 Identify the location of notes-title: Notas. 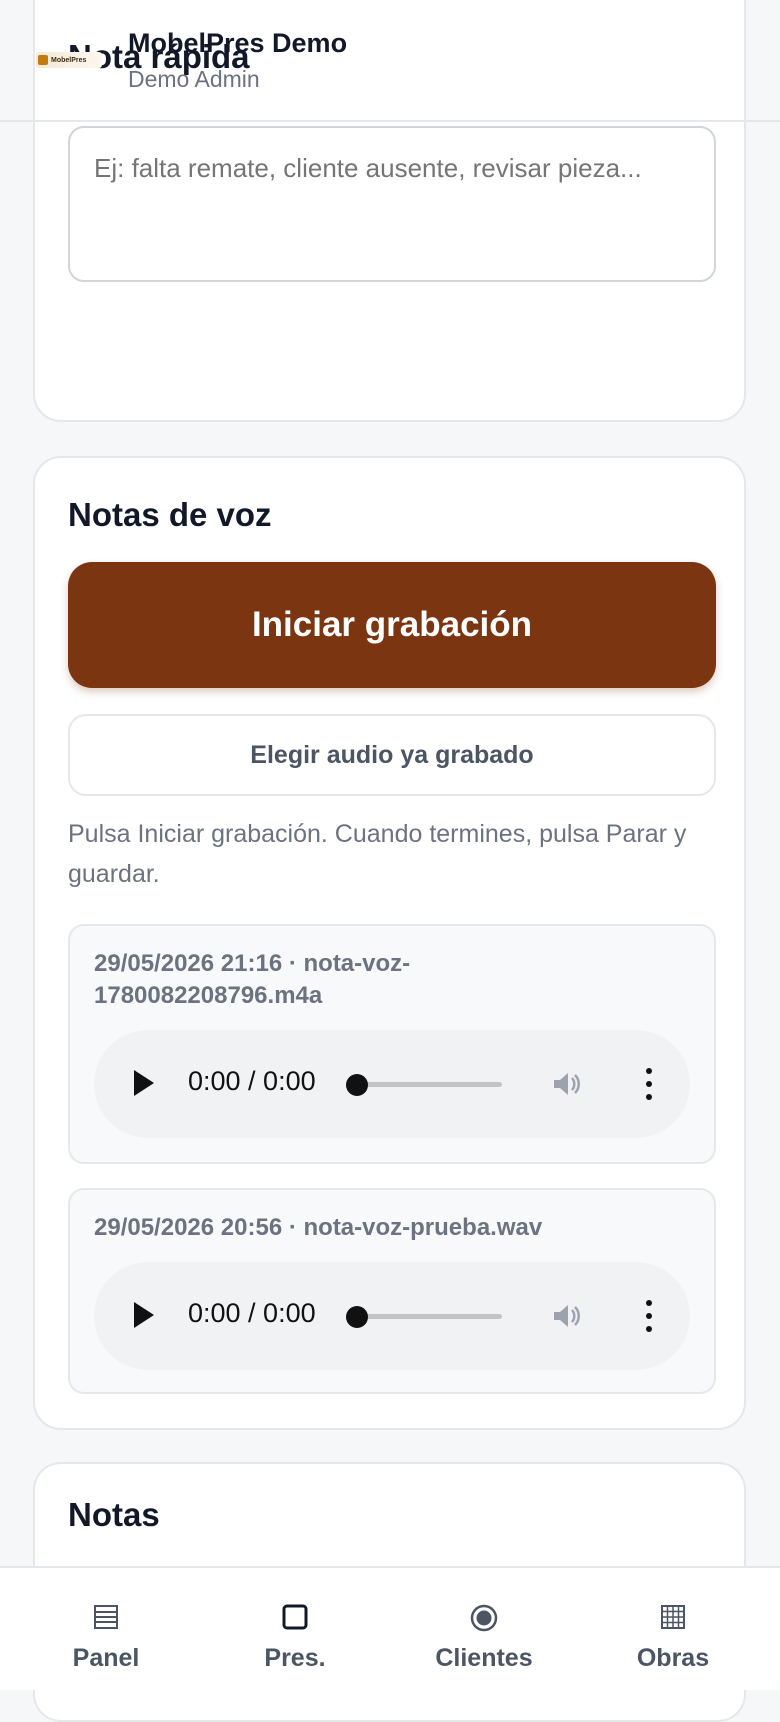
(114, 1514).